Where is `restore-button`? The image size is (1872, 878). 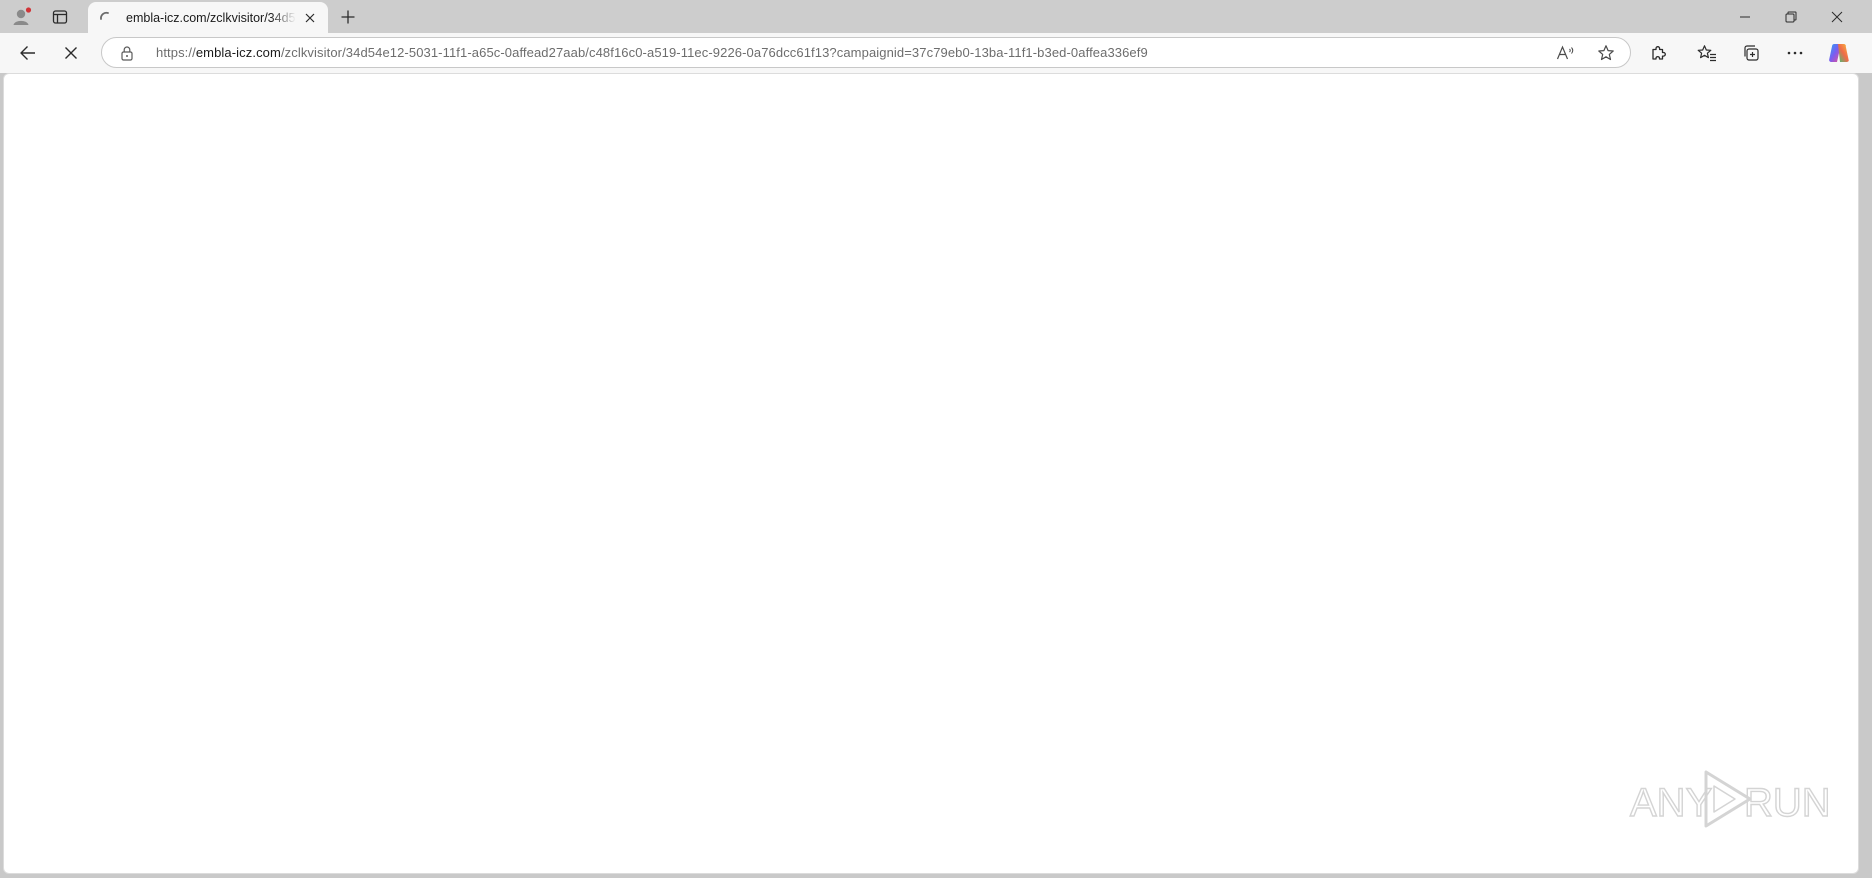 restore-button is located at coordinates (1791, 16).